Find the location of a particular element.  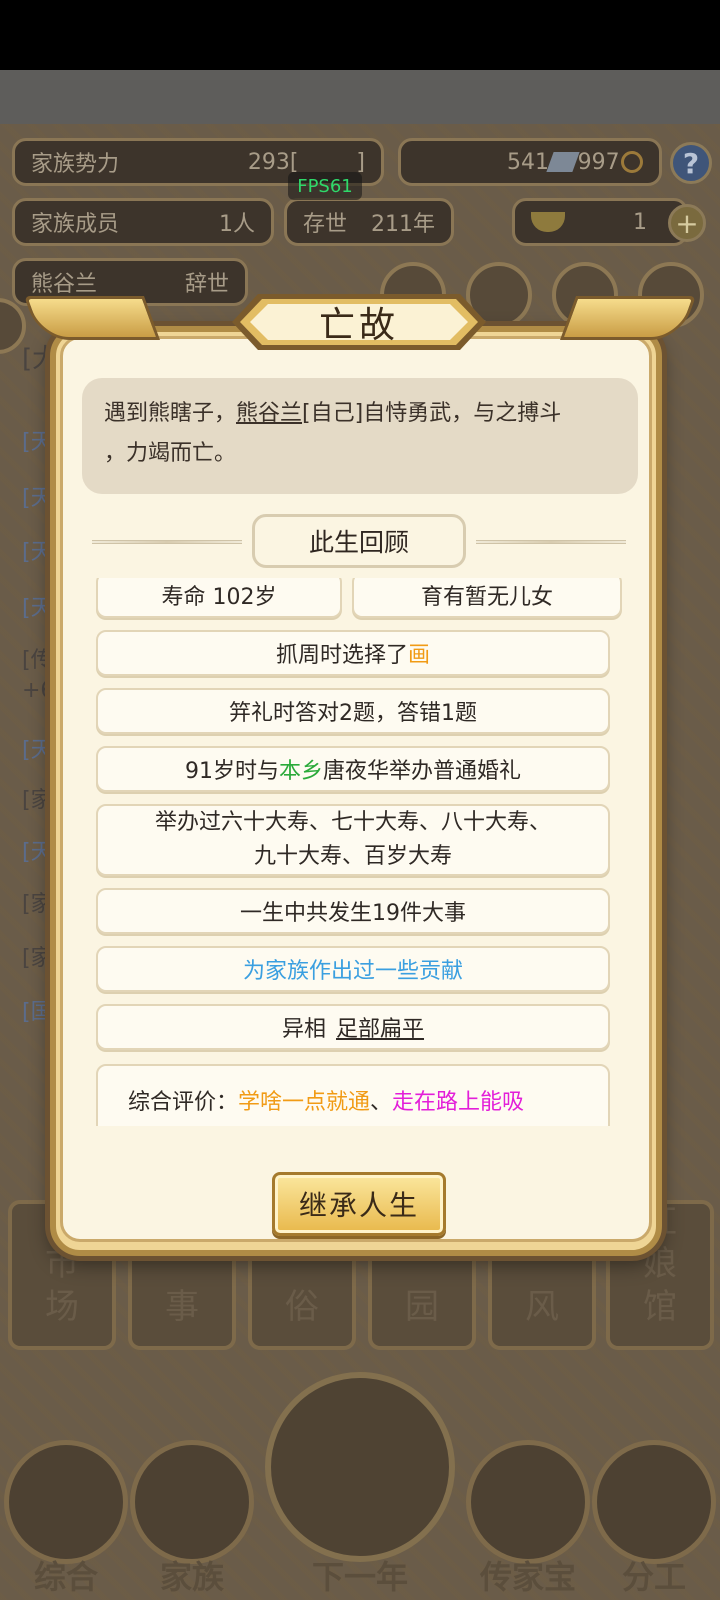

feature-label: 异相 is located at coordinates (303, 1029).